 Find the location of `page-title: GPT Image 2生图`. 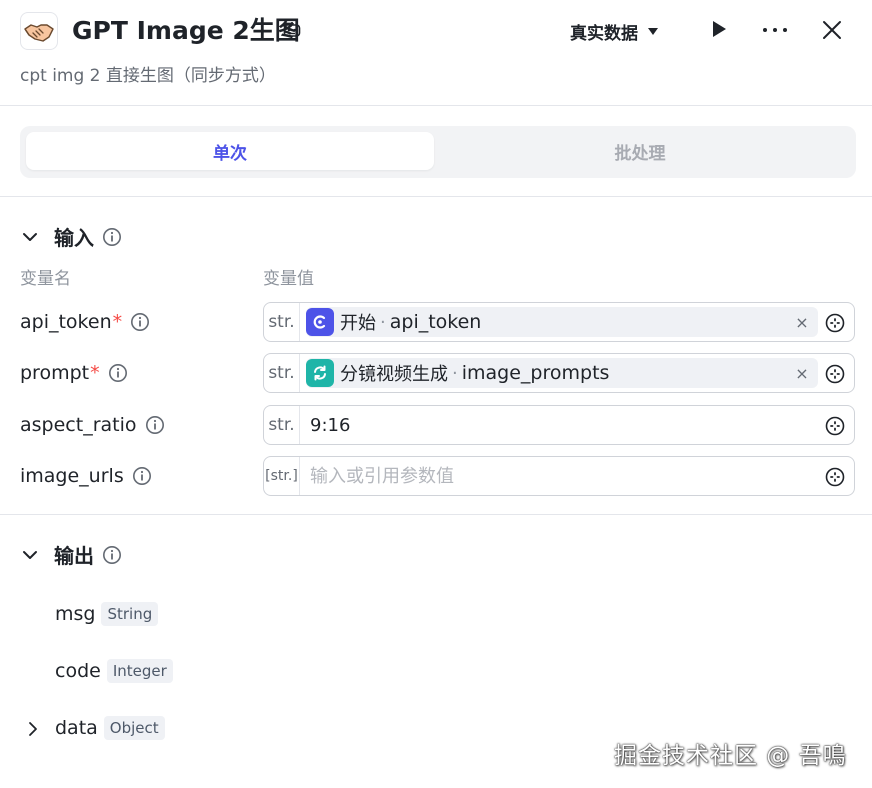

page-title: GPT Image 2生图 is located at coordinates (186, 30).